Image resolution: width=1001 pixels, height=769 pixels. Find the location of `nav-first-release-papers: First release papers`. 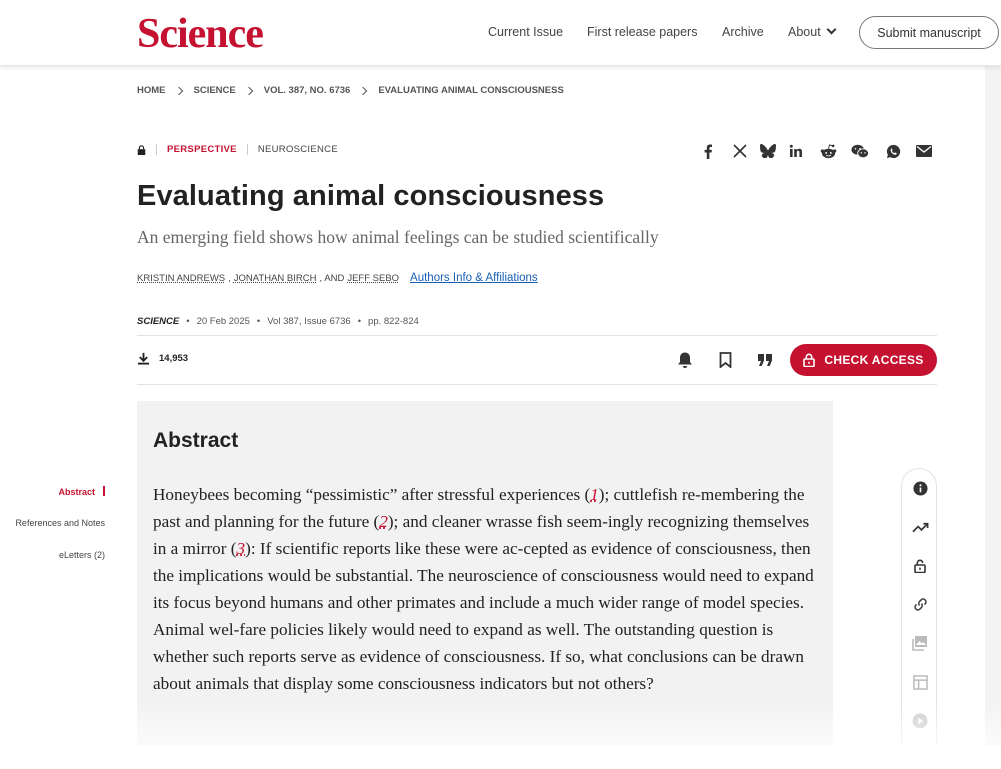

nav-first-release-papers: First release papers is located at coordinates (642, 32).